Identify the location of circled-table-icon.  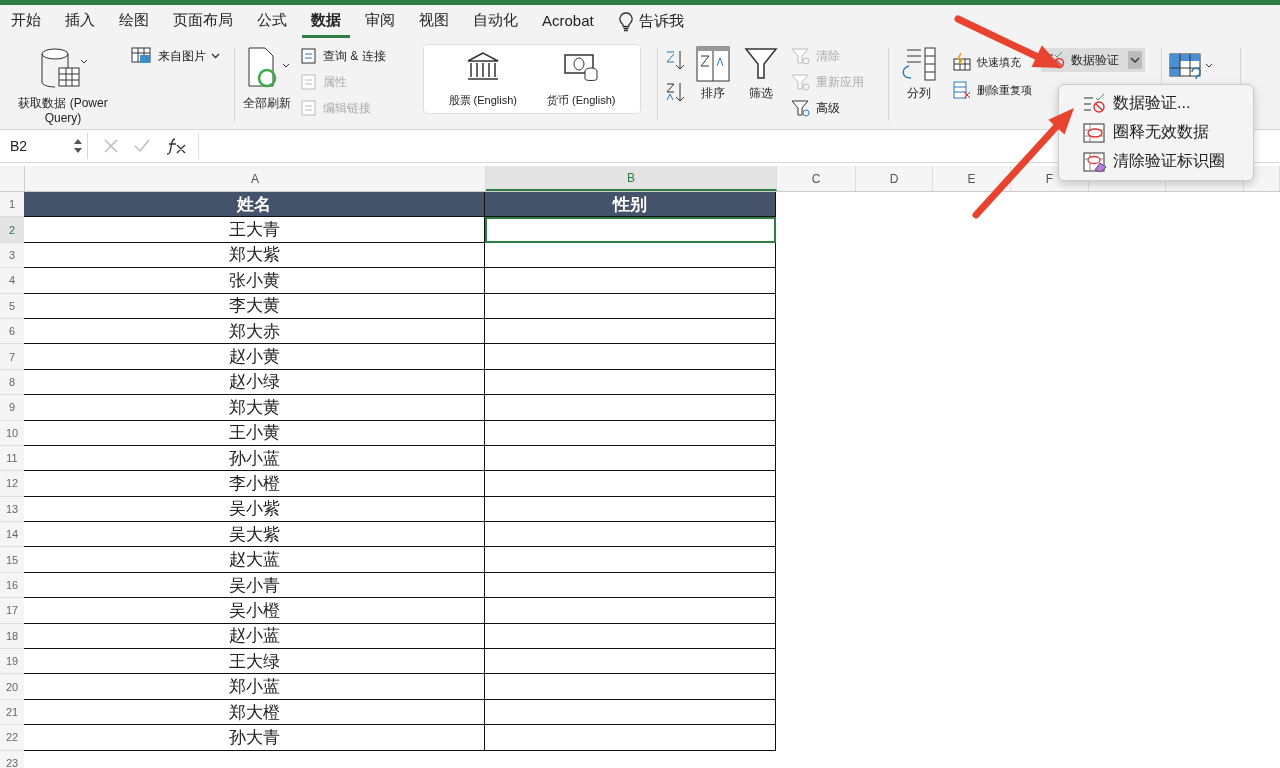
(1095, 132).